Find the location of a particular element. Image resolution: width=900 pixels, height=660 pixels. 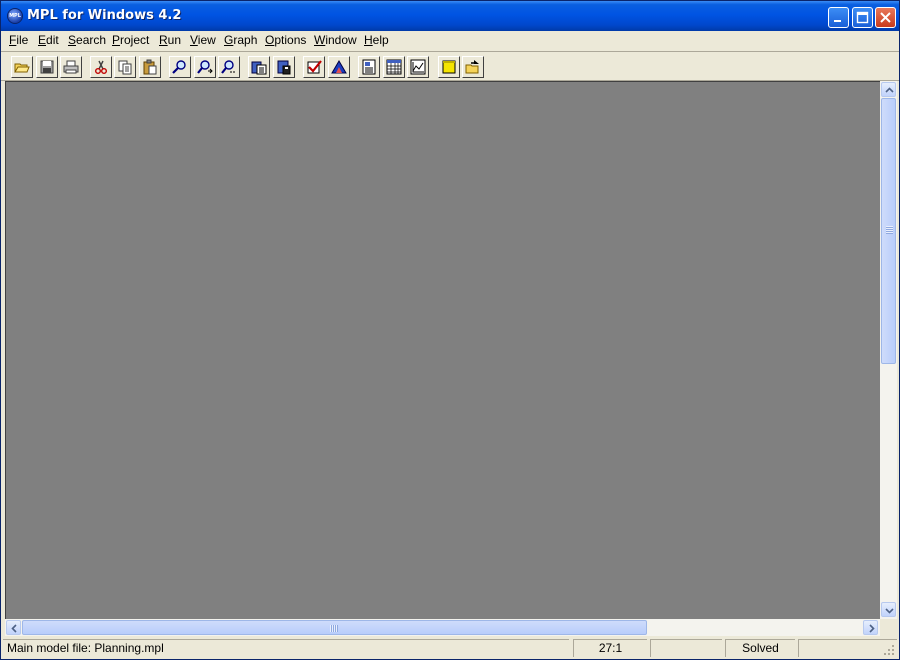

export-icon is located at coordinates (472, 67).